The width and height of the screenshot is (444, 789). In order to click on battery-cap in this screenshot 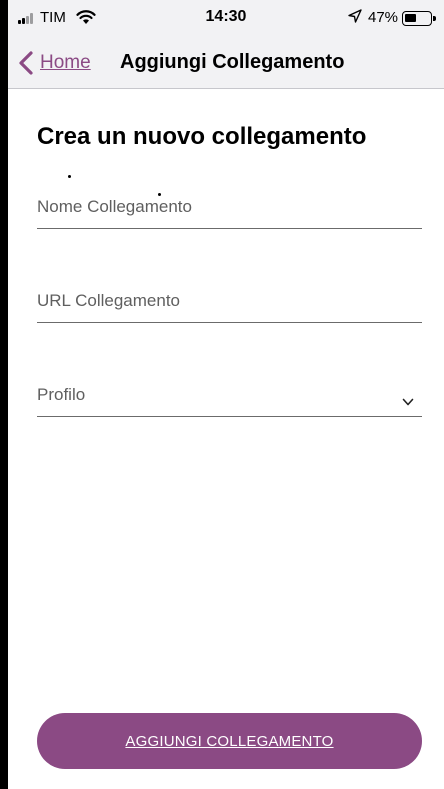, I will do `click(434, 18)`.